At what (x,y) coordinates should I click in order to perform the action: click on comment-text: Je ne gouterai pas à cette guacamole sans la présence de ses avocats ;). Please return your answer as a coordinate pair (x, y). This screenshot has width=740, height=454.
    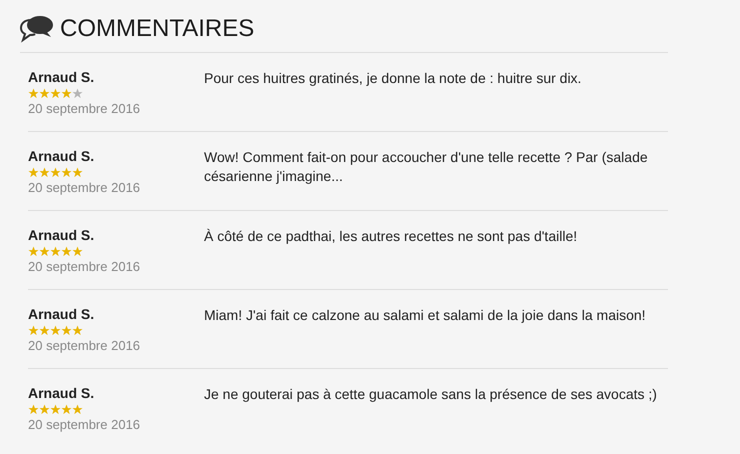
    Looking at the image, I should click on (431, 394).